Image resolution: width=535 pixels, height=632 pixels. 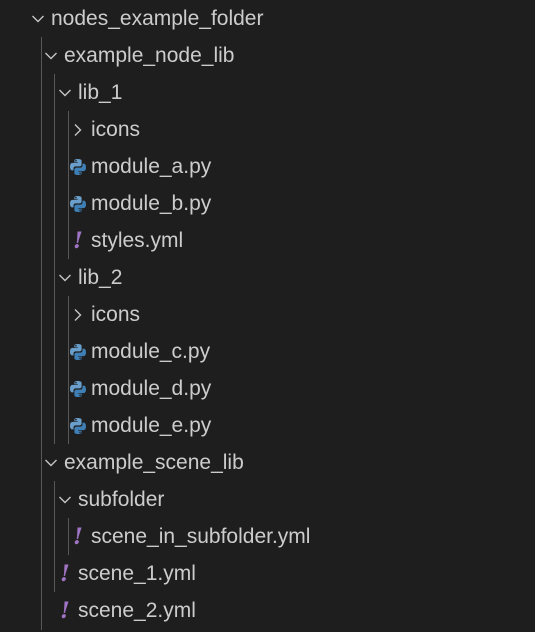 I want to click on folder-label: nodes_example_folder, so click(x=157, y=18).